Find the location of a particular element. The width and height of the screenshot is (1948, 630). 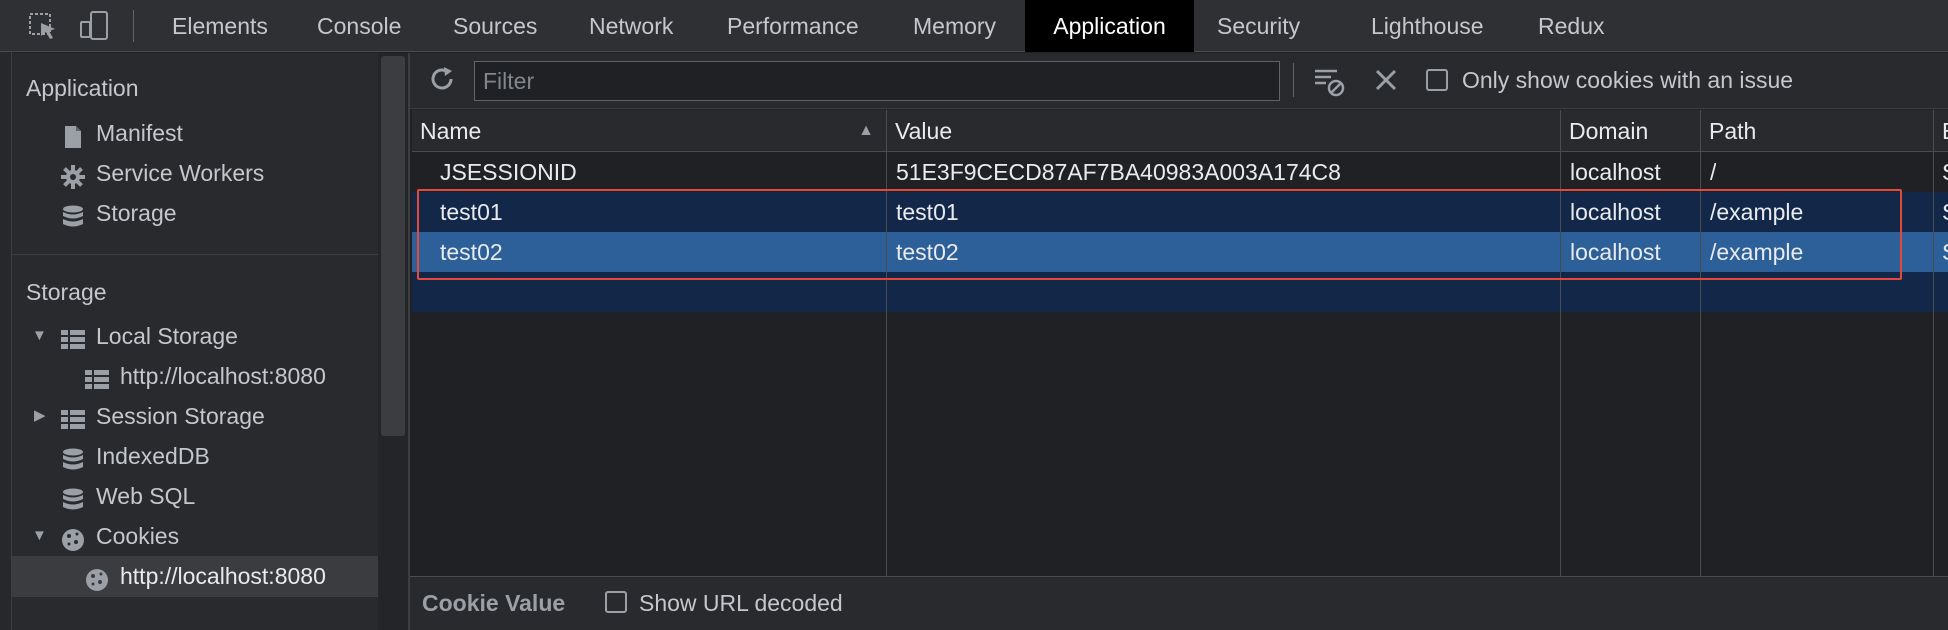

column-header-name: Name ▲ is located at coordinates (649, 131).